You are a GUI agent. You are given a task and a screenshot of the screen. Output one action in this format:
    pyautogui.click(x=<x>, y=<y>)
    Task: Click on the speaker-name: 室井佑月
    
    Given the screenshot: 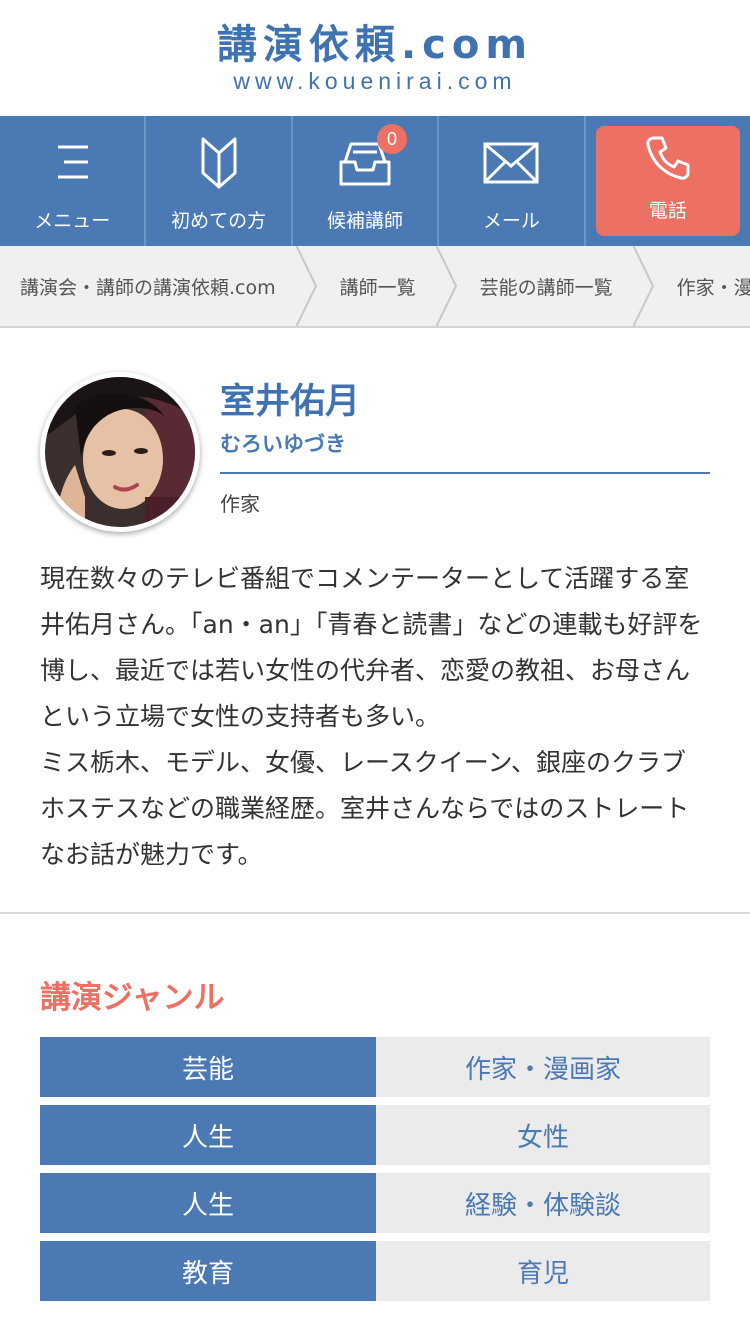 What is the action you would take?
    pyautogui.click(x=290, y=402)
    